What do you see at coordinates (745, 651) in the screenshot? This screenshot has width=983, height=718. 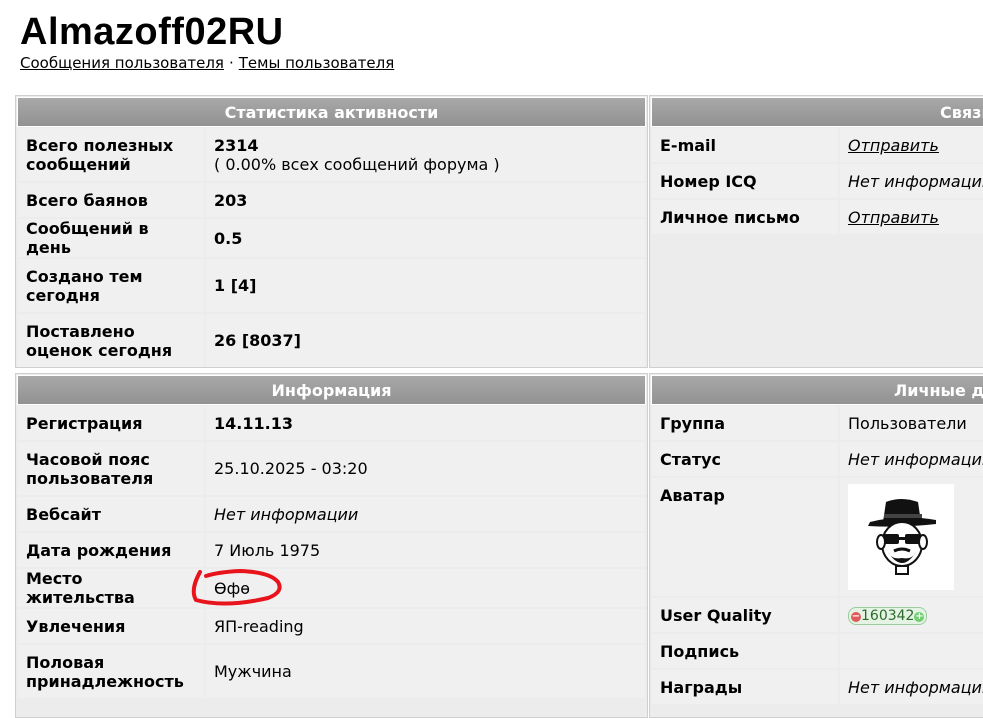 I see `row-label: Подпись` at bounding box center [745, 651].